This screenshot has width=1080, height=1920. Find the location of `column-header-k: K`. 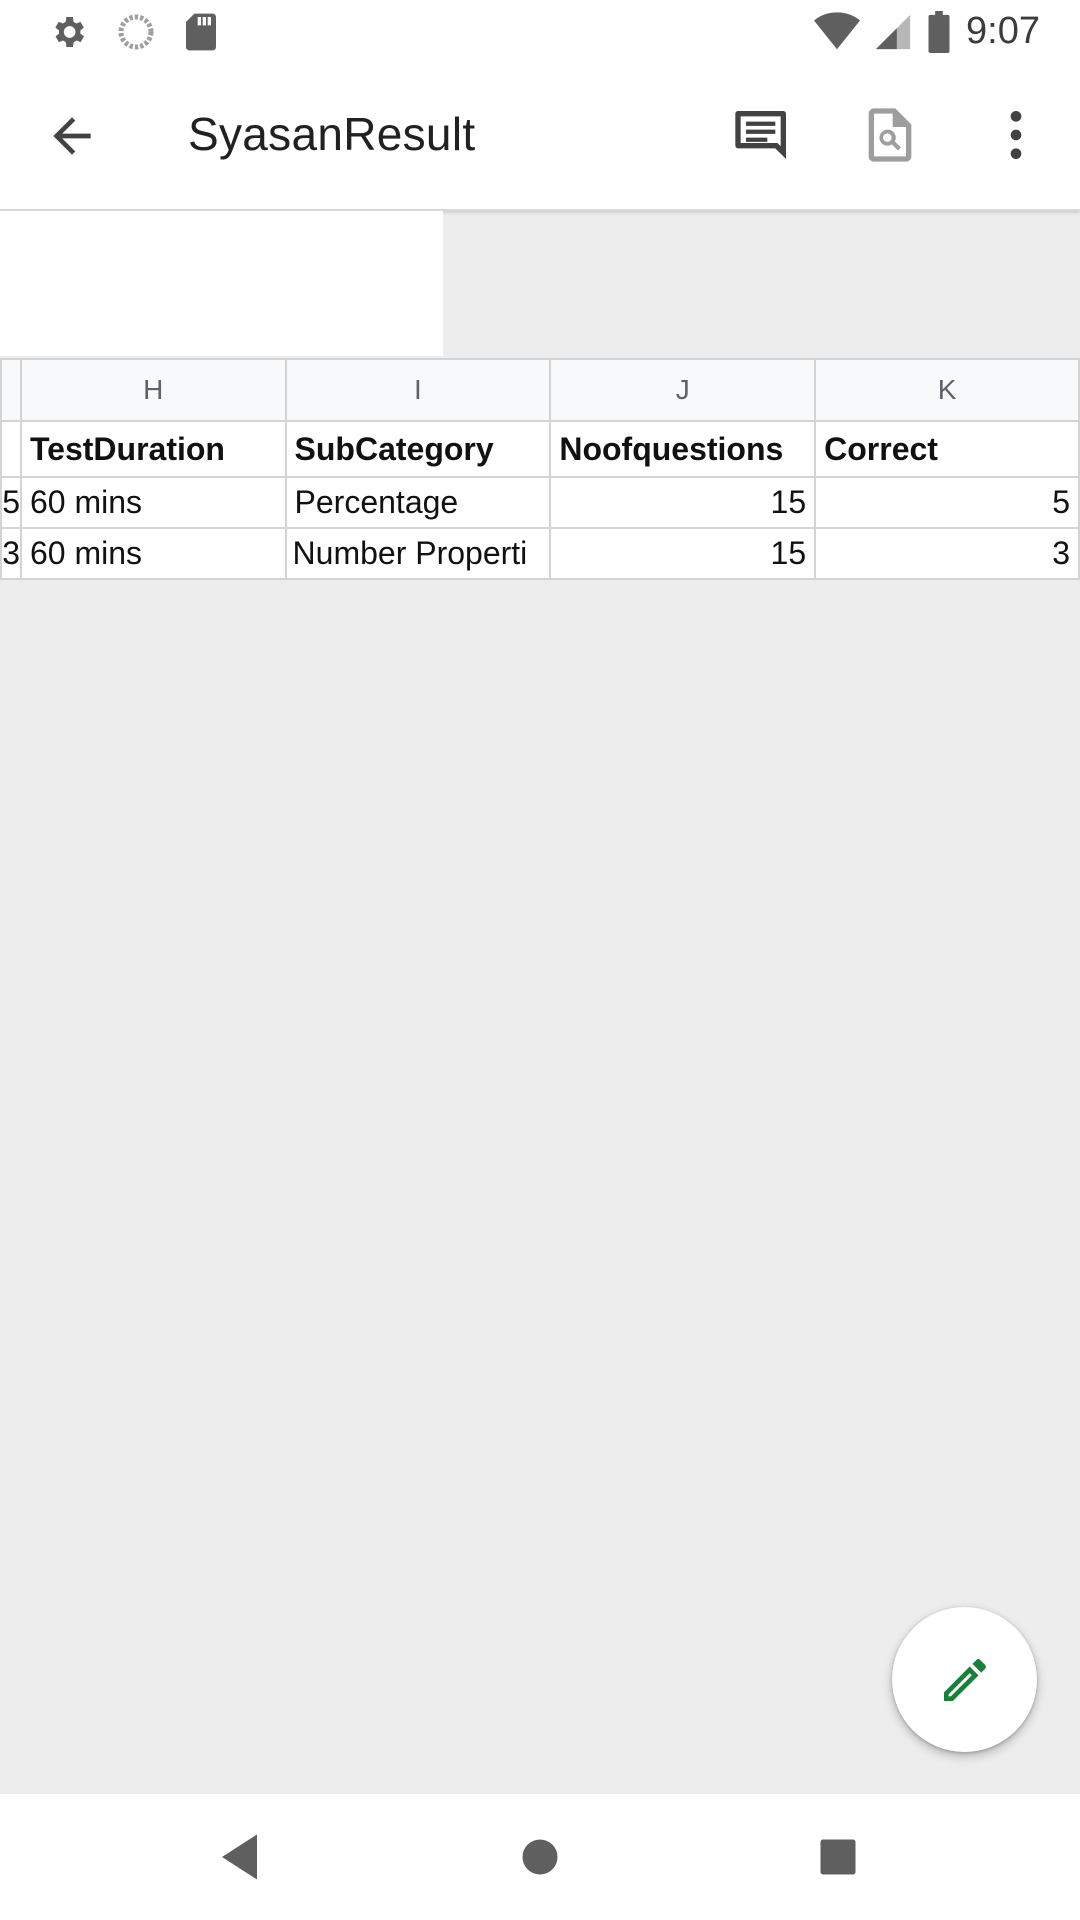

column-header-k: K is located at coordinates (947, 390).